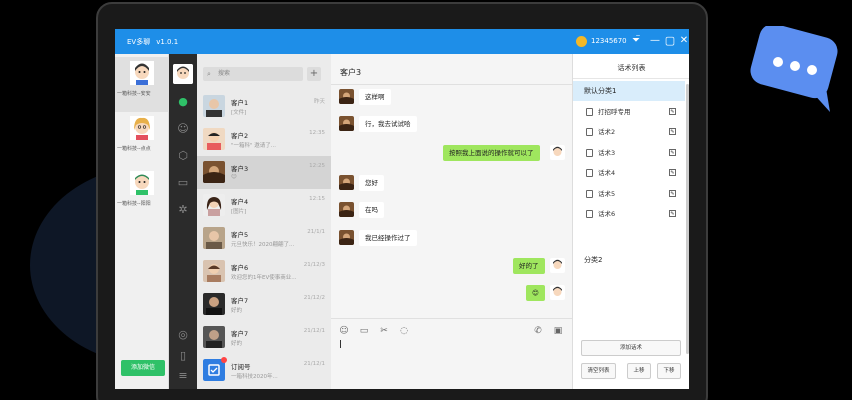  Describe the element at coordinates (535, 293) in the screenshot. I see `message-bubble: 😊` at that location.